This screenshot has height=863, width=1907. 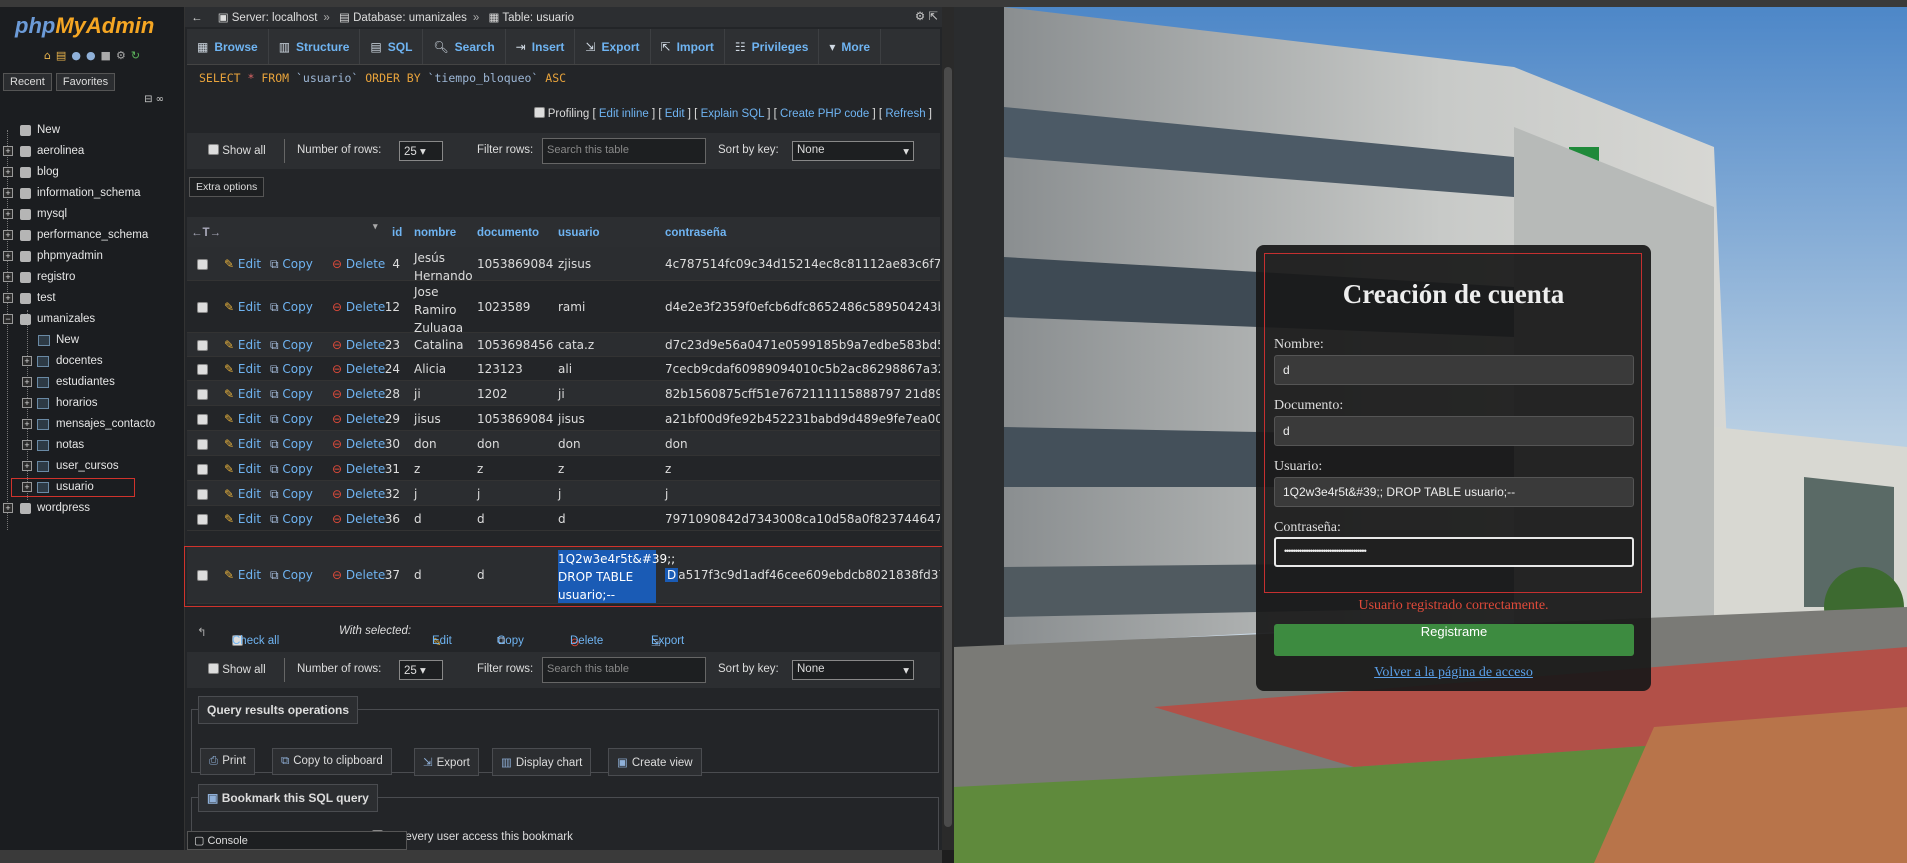 What do you see at coordinates (60, 151) in the screenshot?
I see `tree-item-aerolinea: aerolinea` at bounding box center [60, 151].